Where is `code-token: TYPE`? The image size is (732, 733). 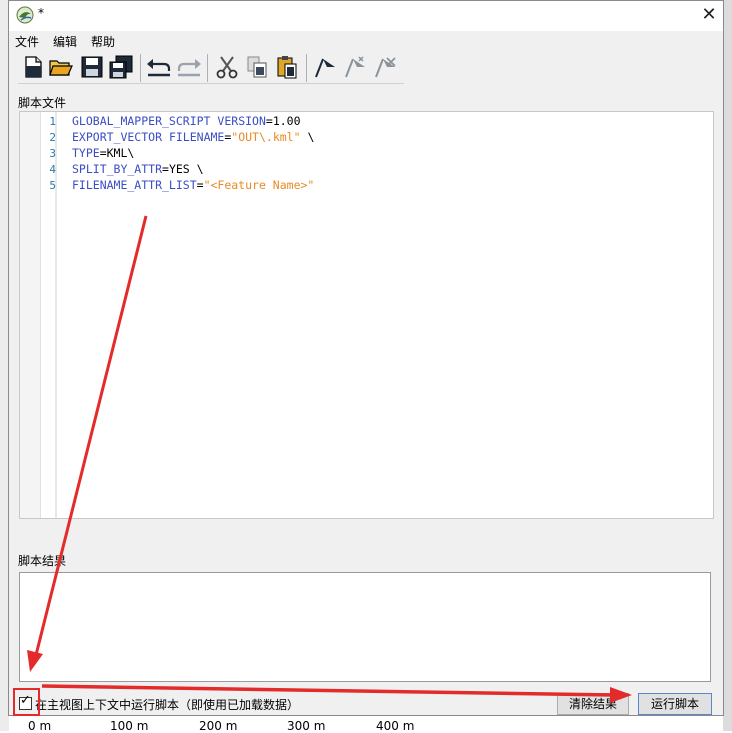
code-token: TYPE is located at coordinates (86, 153).